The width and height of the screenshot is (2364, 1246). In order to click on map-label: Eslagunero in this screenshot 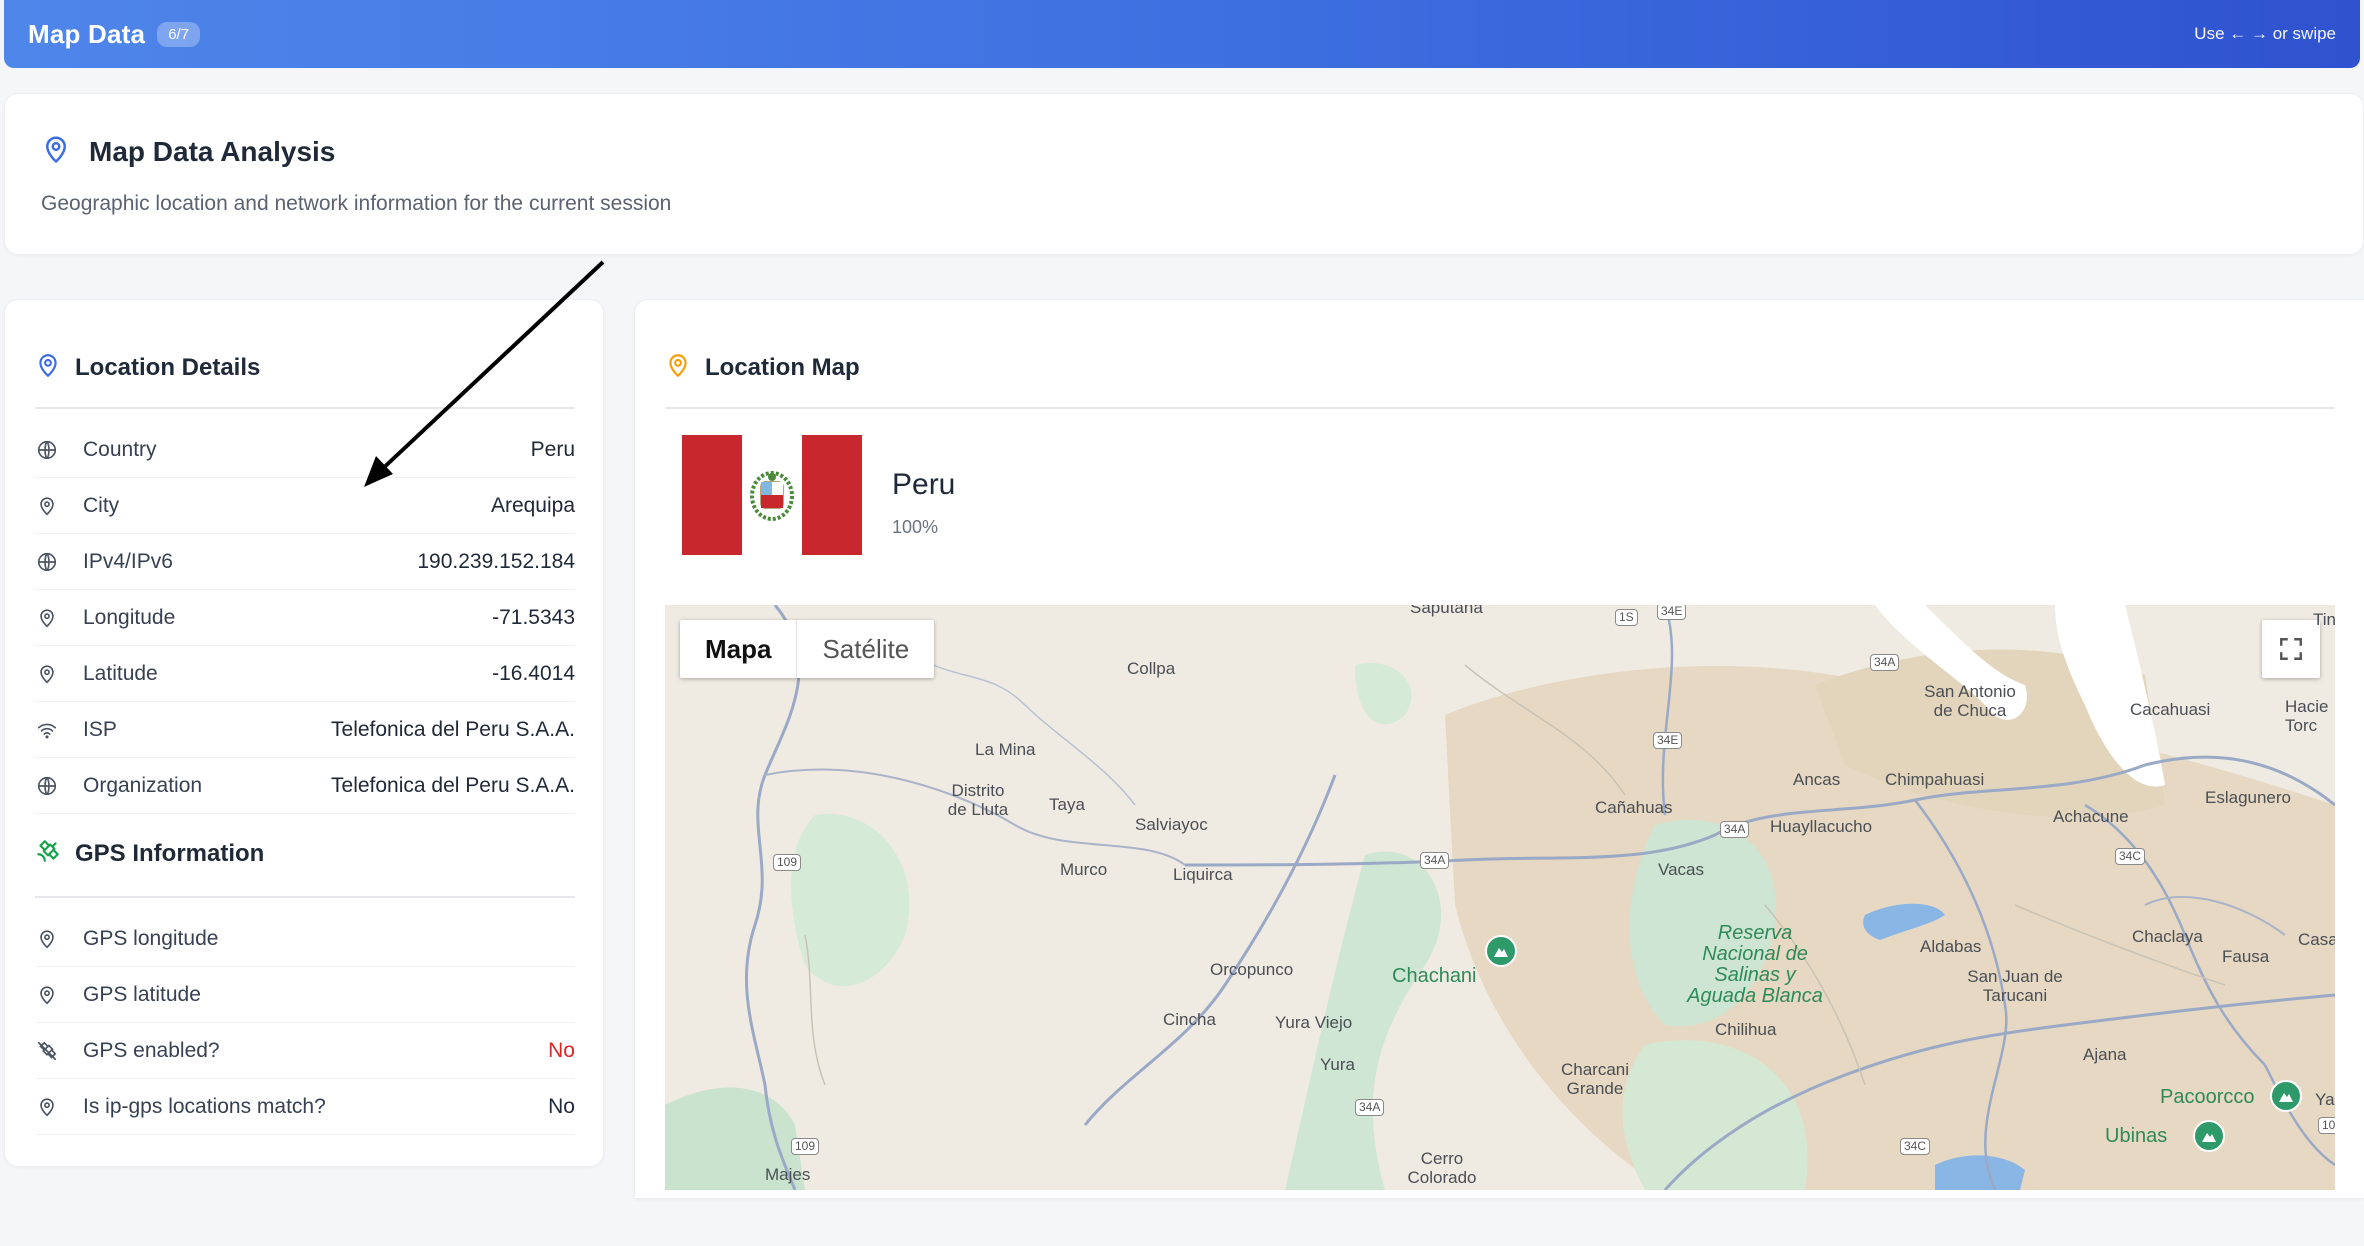, I will do `click(2248, 797)`.